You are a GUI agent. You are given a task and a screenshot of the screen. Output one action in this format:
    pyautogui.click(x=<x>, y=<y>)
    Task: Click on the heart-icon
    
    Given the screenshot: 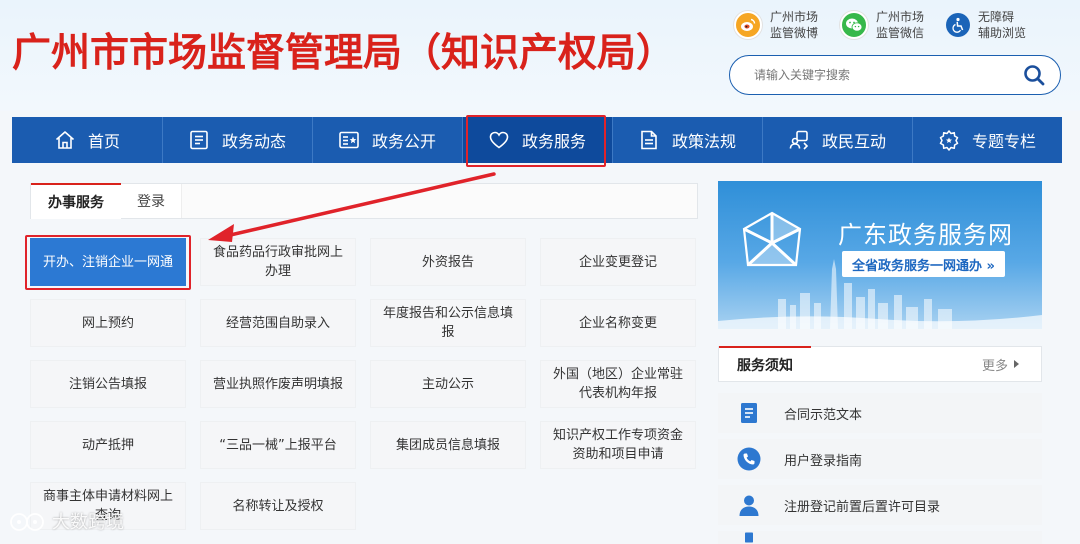 What is the action you would take?
    pyautogui.click(x=499, y=140)
    